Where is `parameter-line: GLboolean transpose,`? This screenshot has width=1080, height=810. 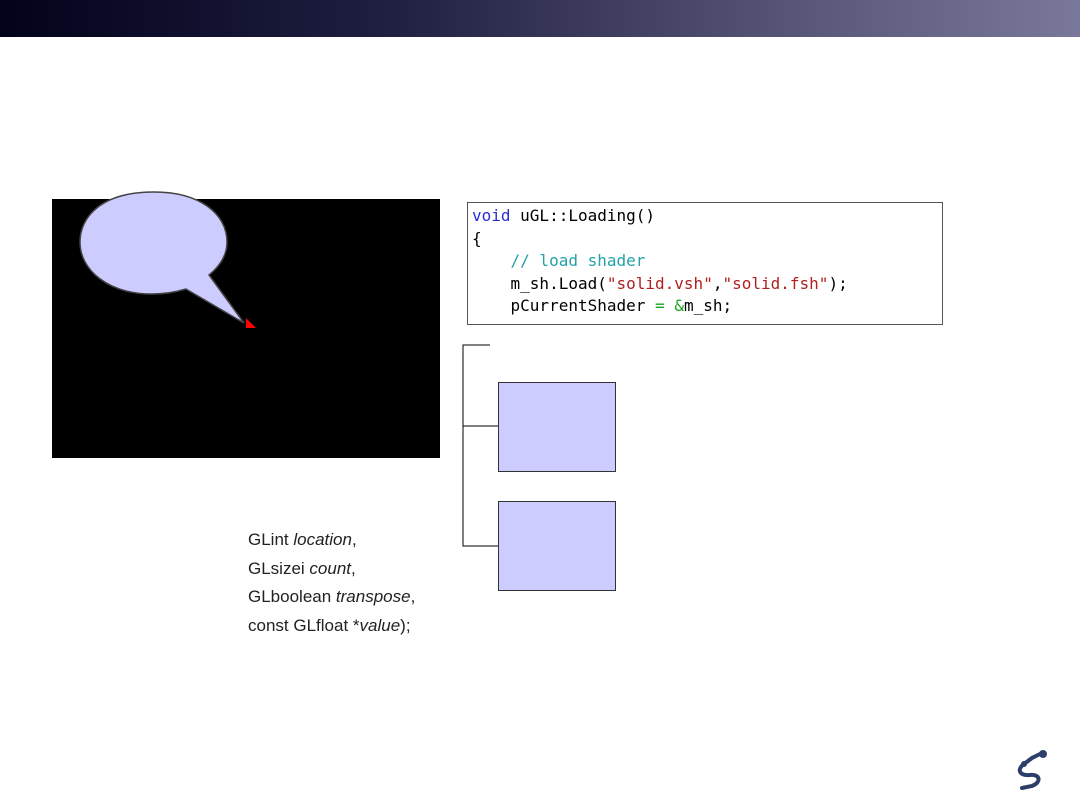
parameter-line: GLboolean transpose, is located at coordinates (331, 597).